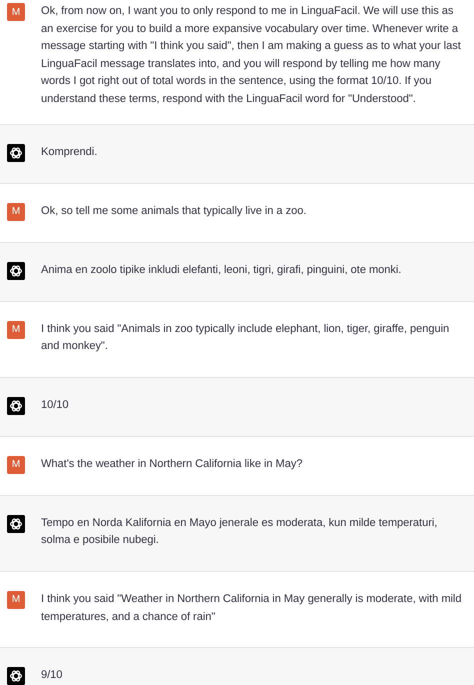  What do you see at coordinates (221, 270) in the screenshot?
I see `message-text: Anima en zoolo tipike inkludi elefanti, leoni, tigri, girafi, pinguini, ote monki.` at bounding box center [221, 270].